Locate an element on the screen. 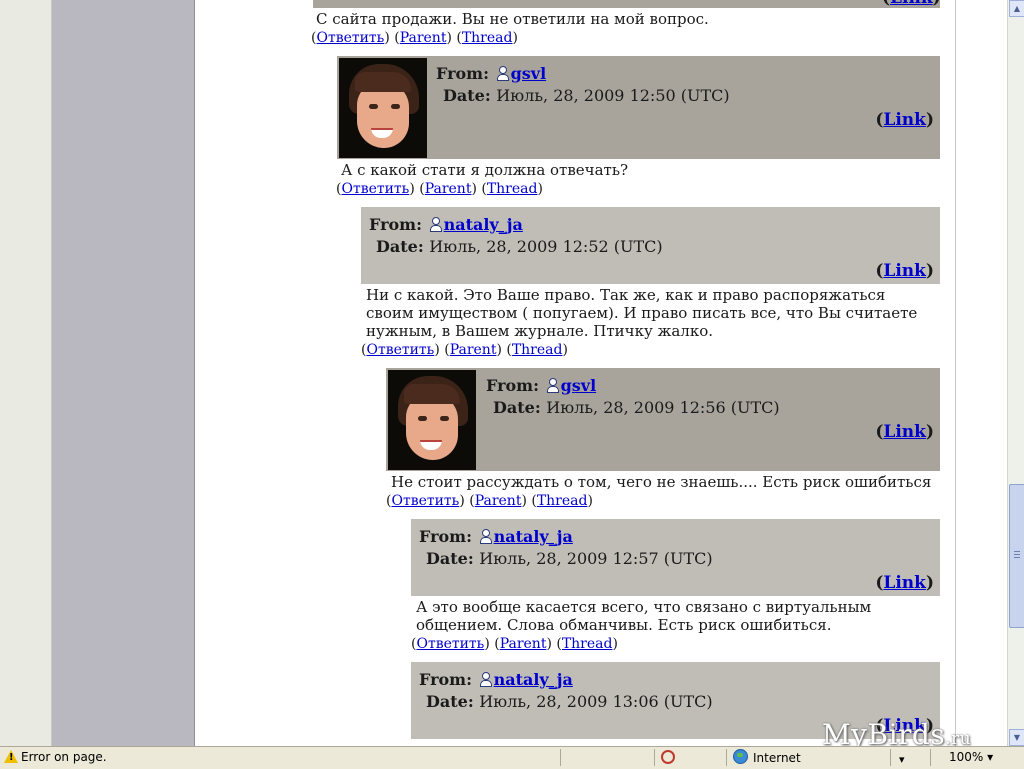 The height and width of the screenshot is (769, 1024). link-partial: (Link) is located at coordinates (911, 4).